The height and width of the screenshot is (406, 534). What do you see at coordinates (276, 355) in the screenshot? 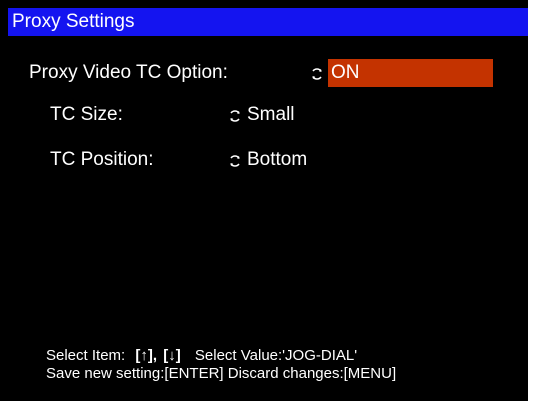
I see `select-value-label: Select Value:'JOG-DIAL'` at bounding box center [276, 355].